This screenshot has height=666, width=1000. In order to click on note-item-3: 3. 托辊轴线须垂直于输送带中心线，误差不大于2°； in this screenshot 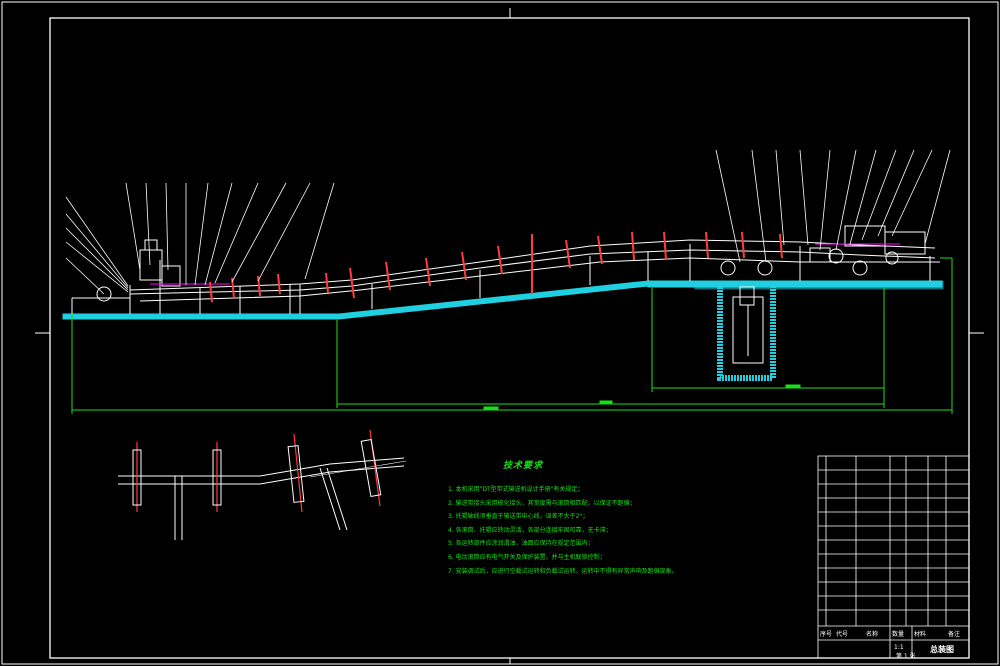, I will do `click(518, 517)`.